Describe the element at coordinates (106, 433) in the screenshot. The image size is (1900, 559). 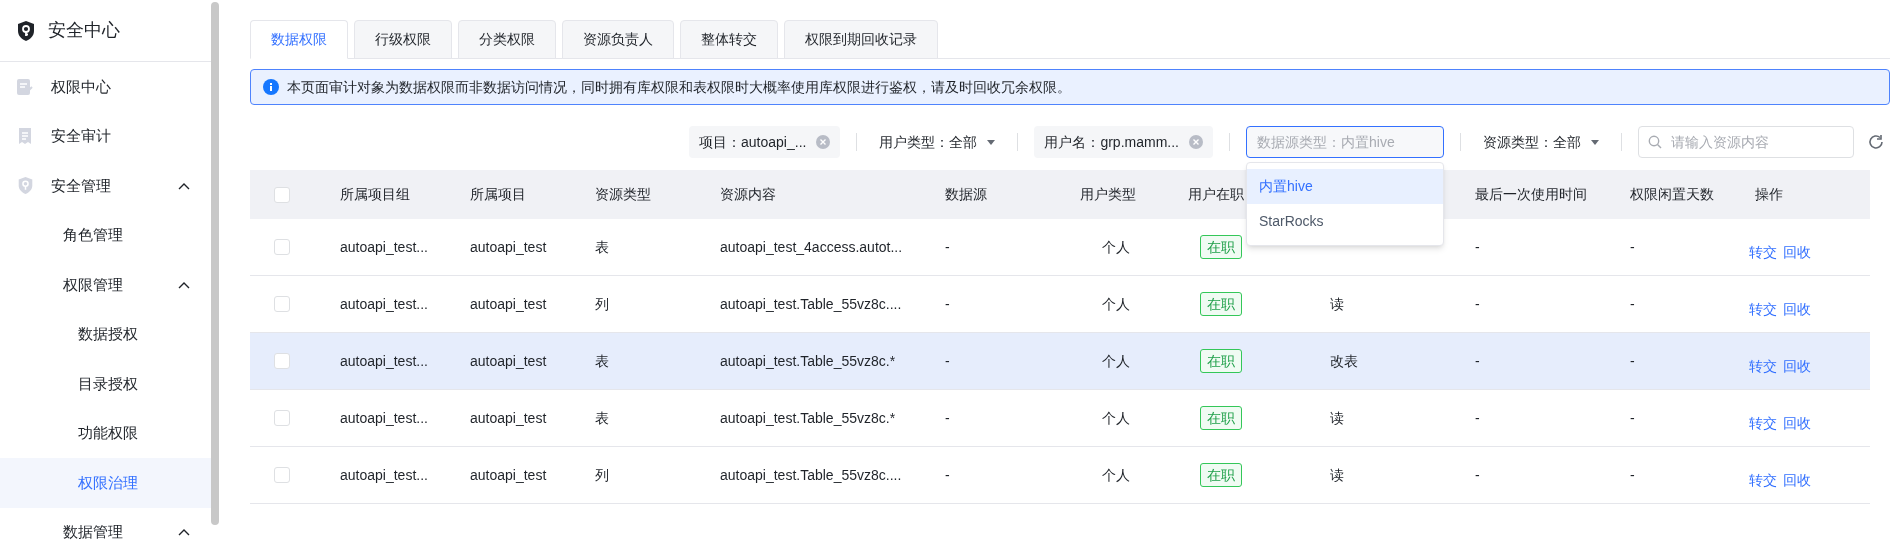
I see `sidebar-item: 功能权限` at that location.